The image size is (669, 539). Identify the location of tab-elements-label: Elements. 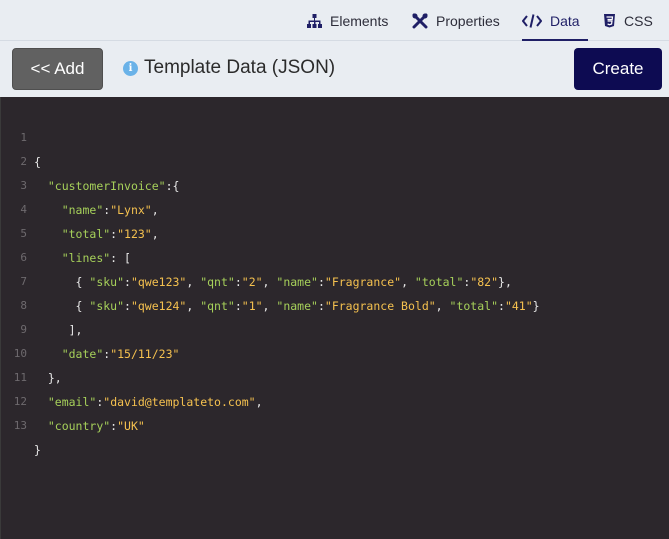
(359, 20).